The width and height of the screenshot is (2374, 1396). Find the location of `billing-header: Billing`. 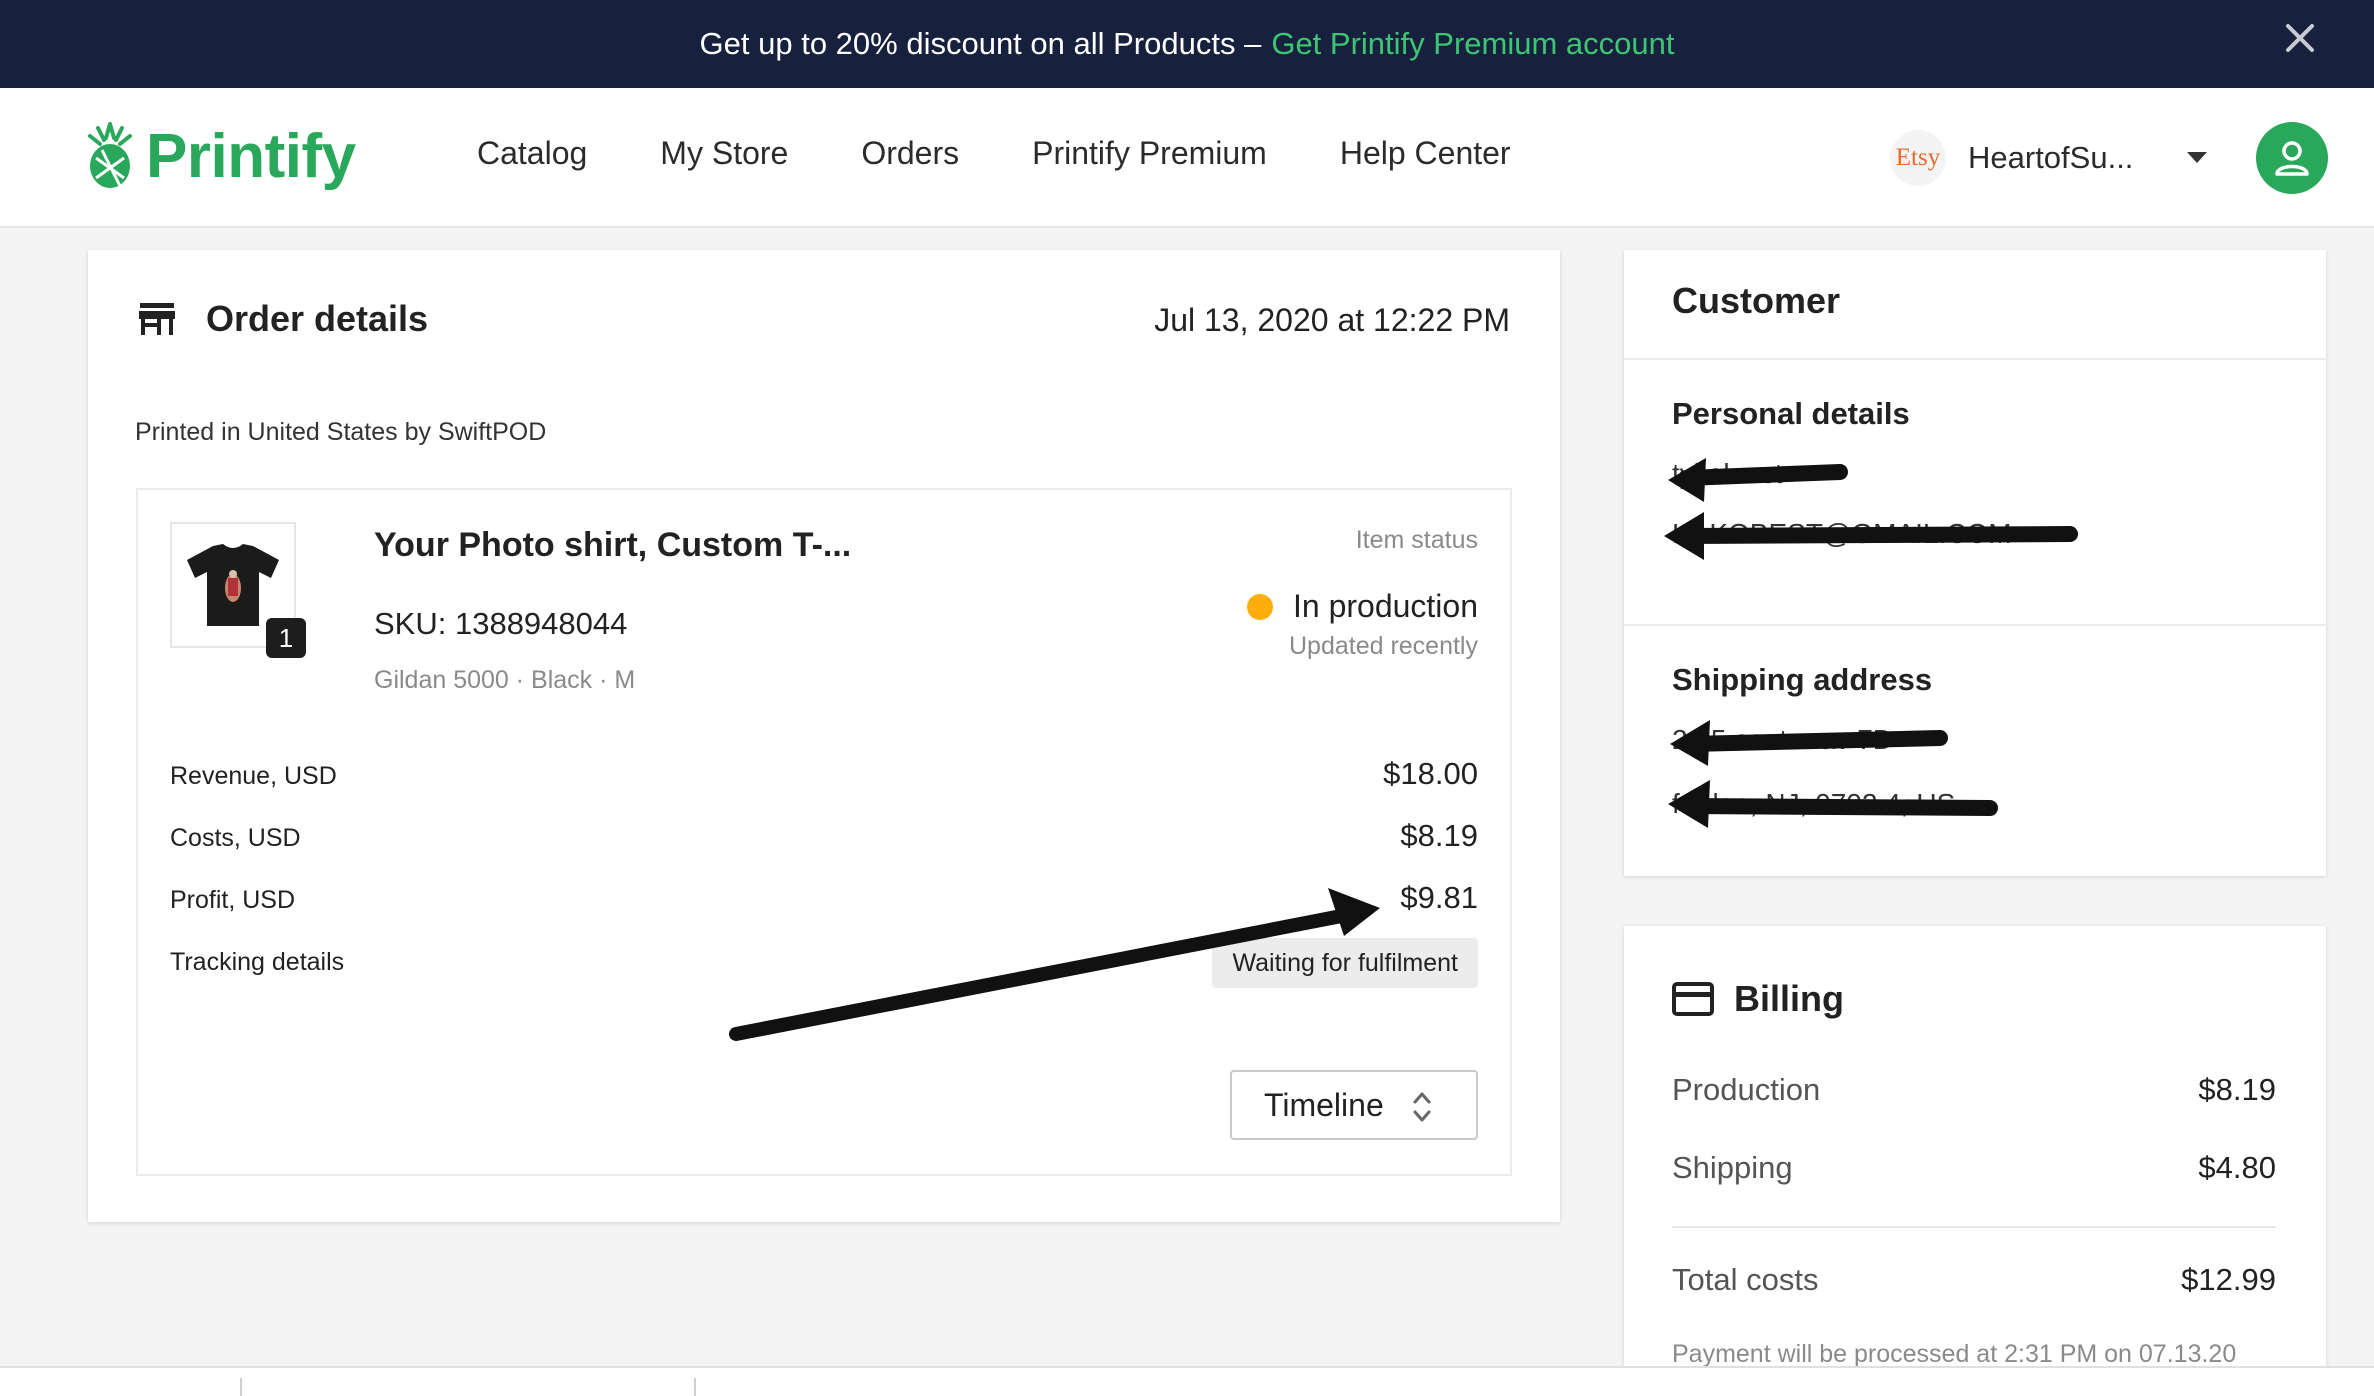

billing-header: Billing is located at coordinates (1758, 999).